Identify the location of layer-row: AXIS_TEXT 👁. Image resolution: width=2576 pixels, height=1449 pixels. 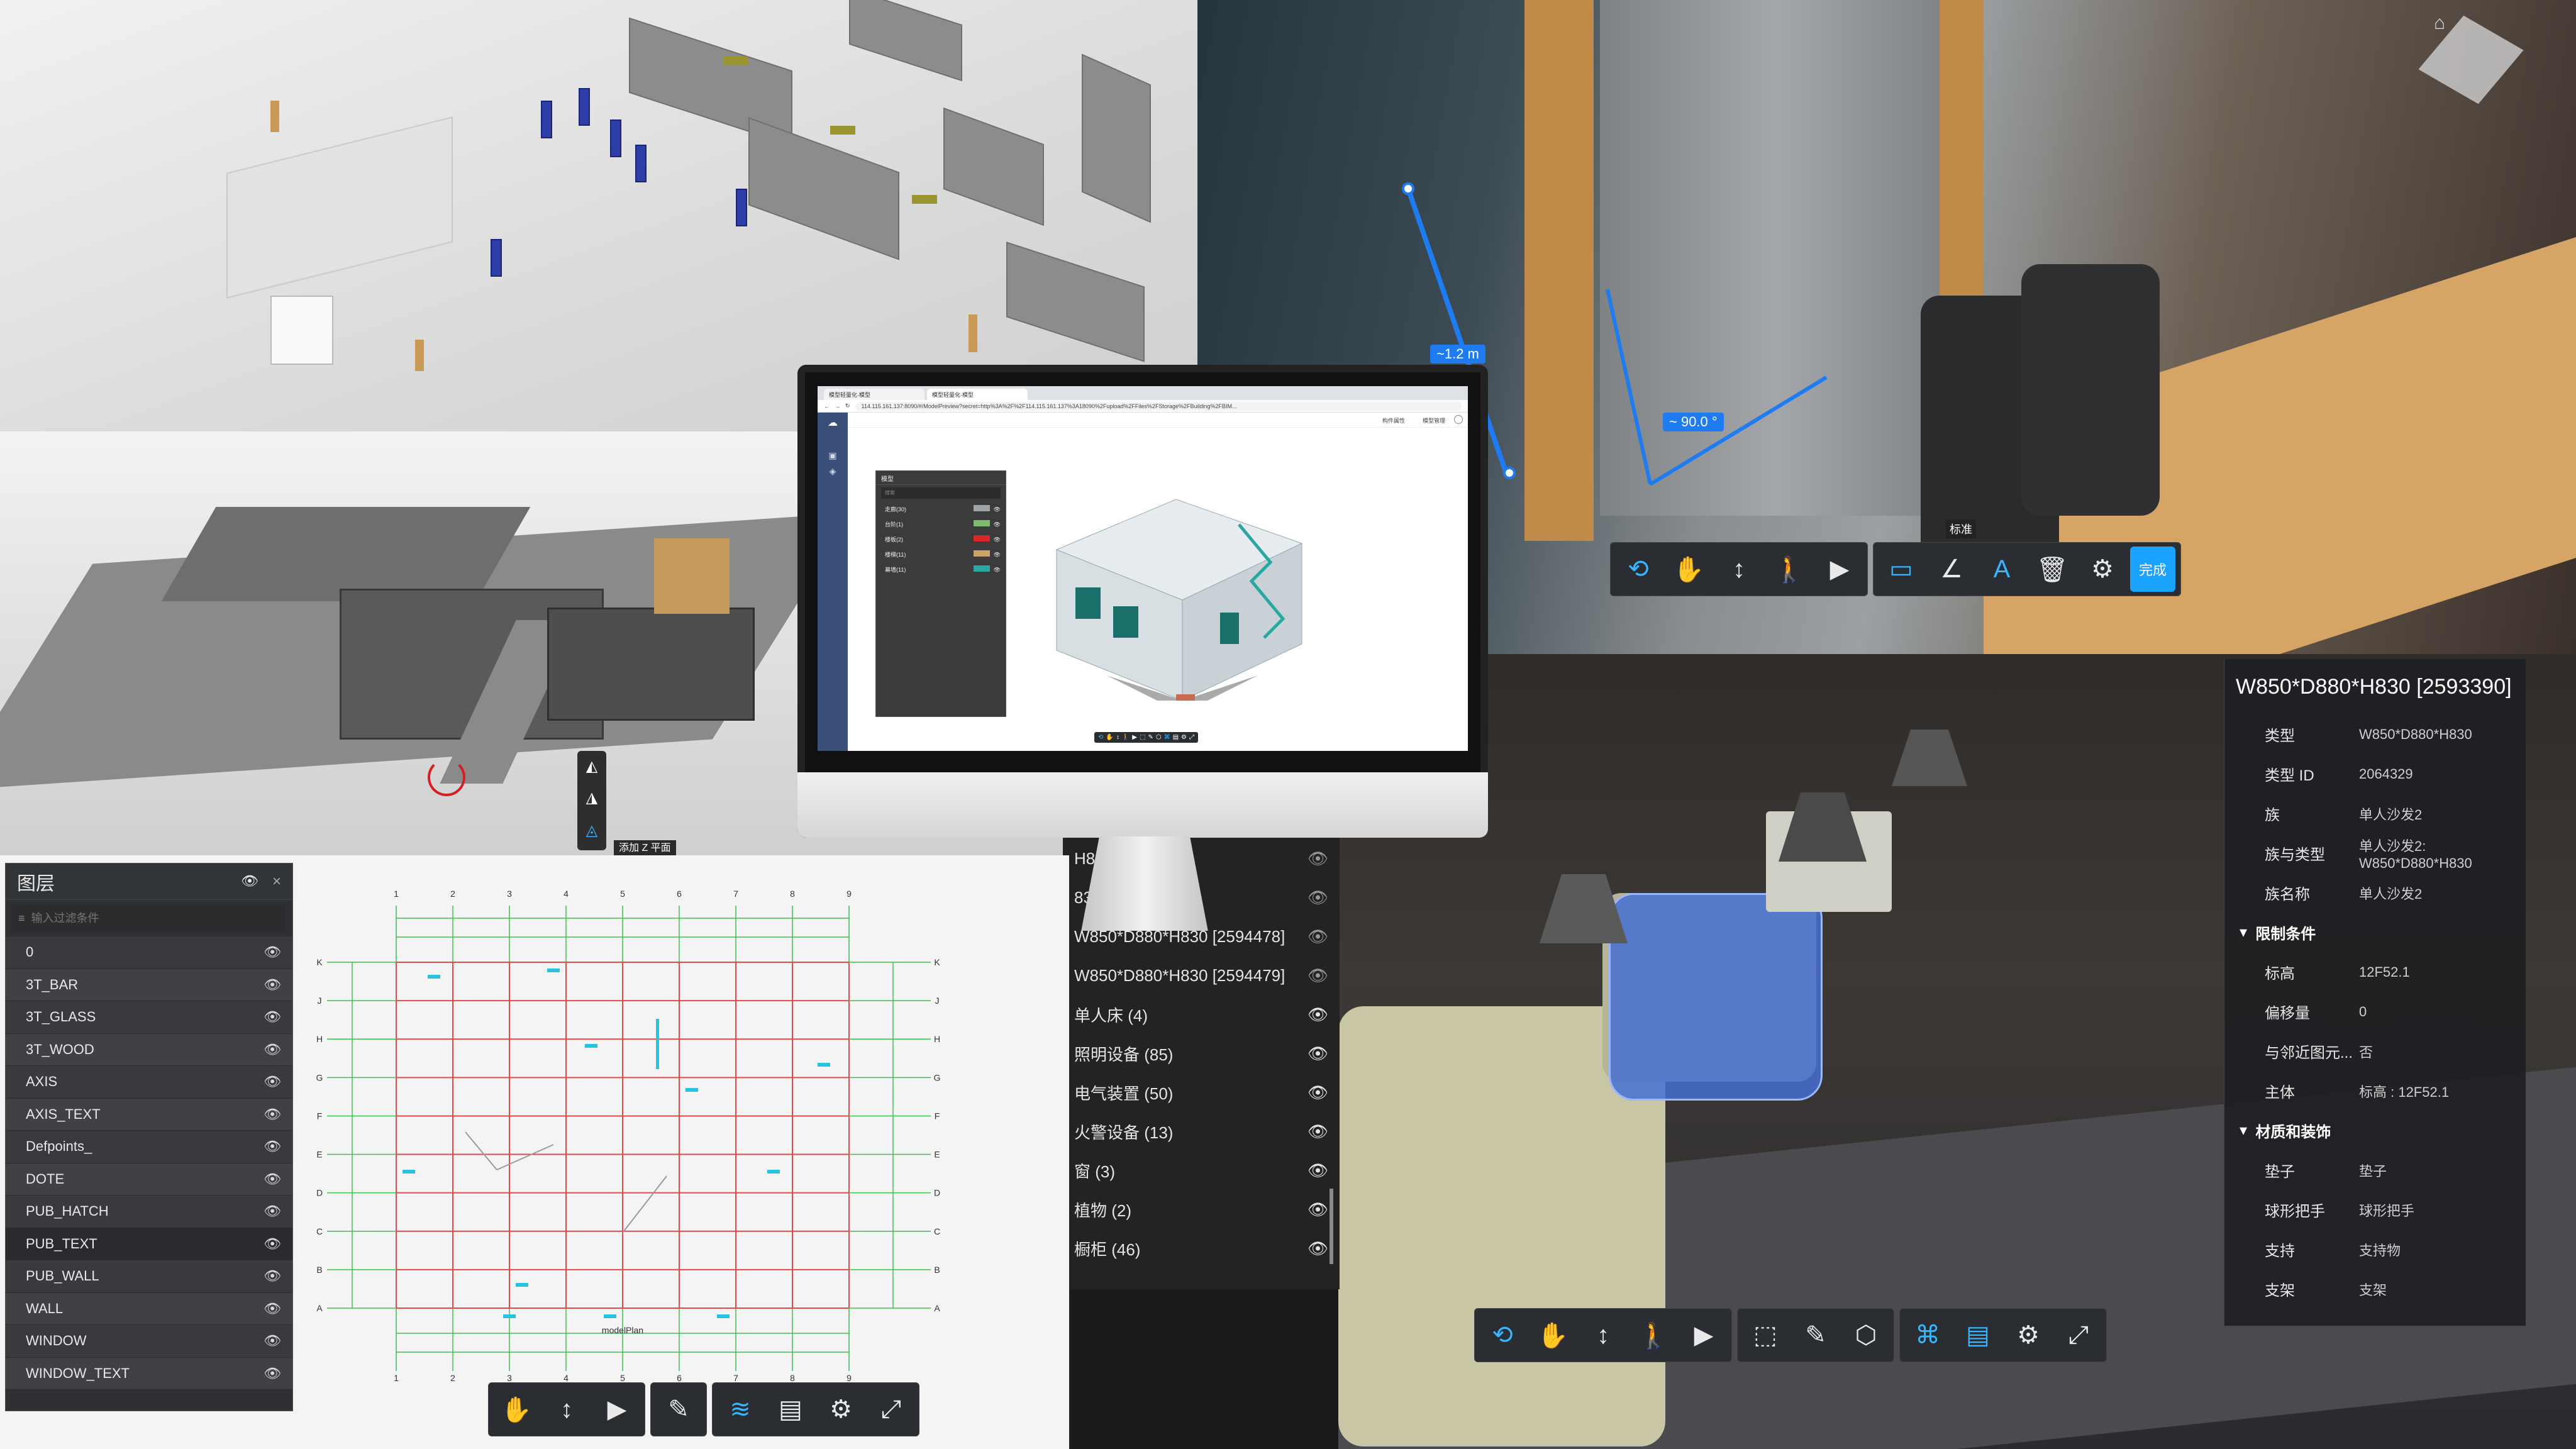
(149, 1114).